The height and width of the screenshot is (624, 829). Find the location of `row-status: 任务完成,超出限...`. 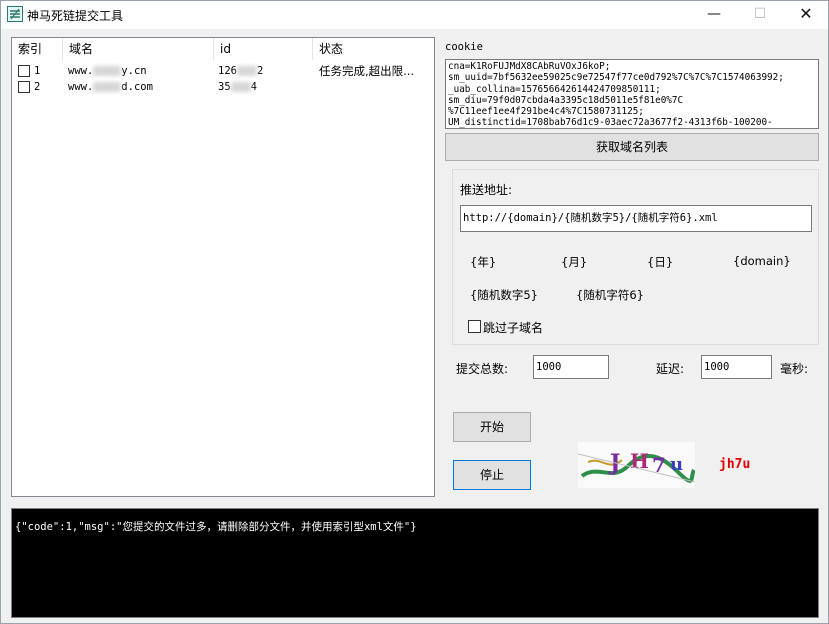

row-status: 任务完成,超出限... is located at coordinates (367, 71).